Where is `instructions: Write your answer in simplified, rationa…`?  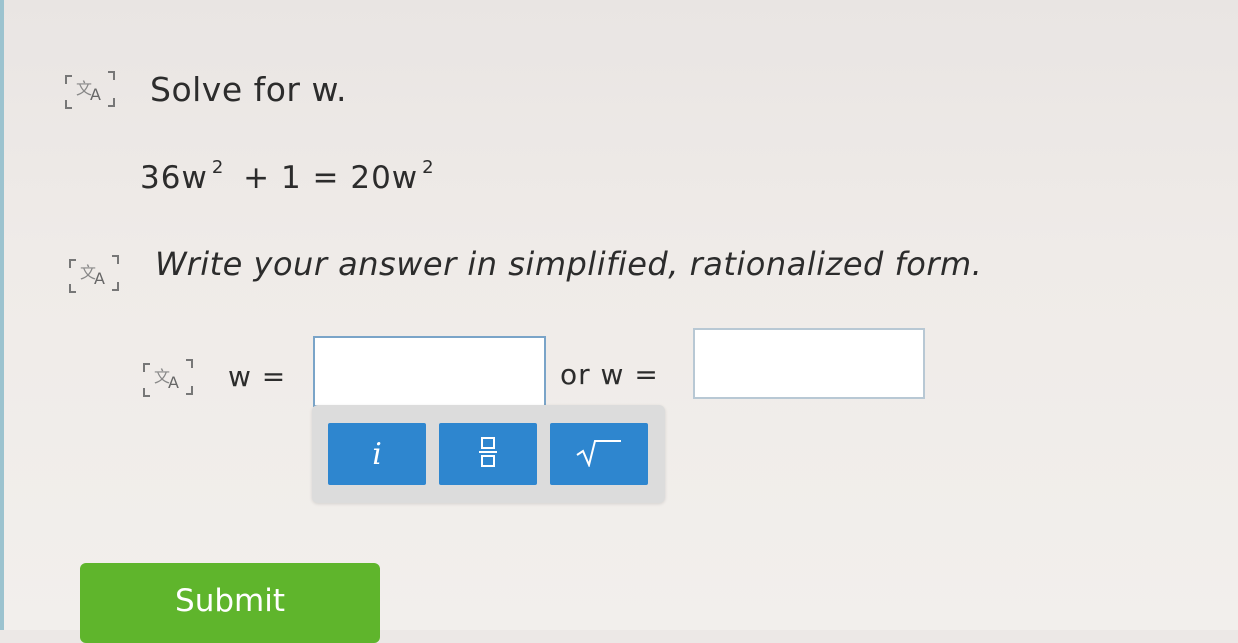 instructions: Write your answer in simplified, rationa… is located at coordinates (569, 264).